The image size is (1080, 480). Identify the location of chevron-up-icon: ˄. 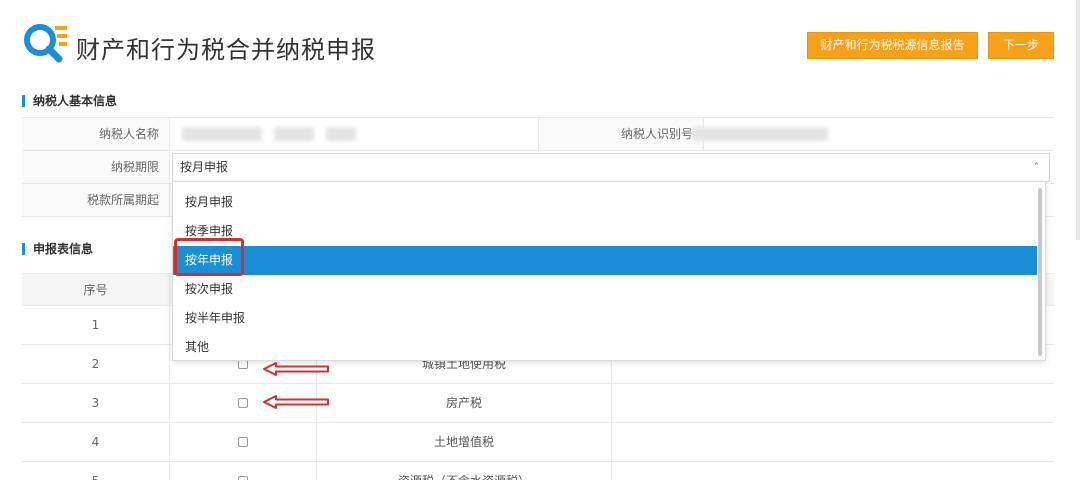
(1036, 167).